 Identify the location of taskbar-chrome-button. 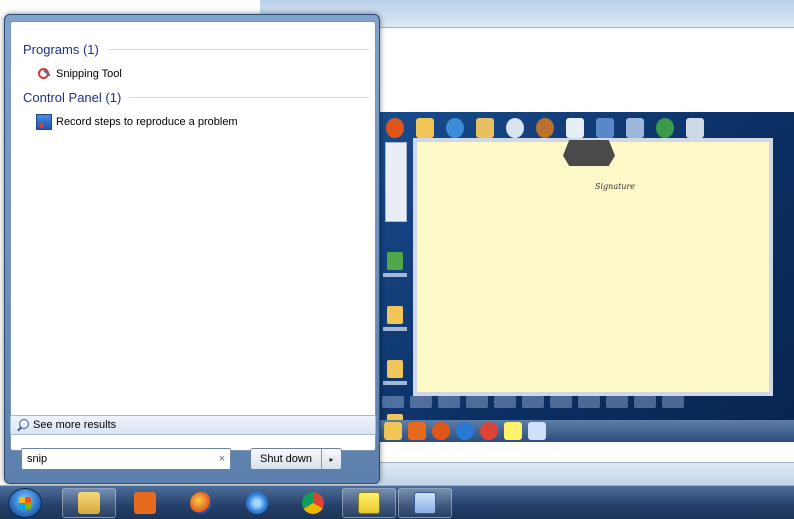
(313, 503).